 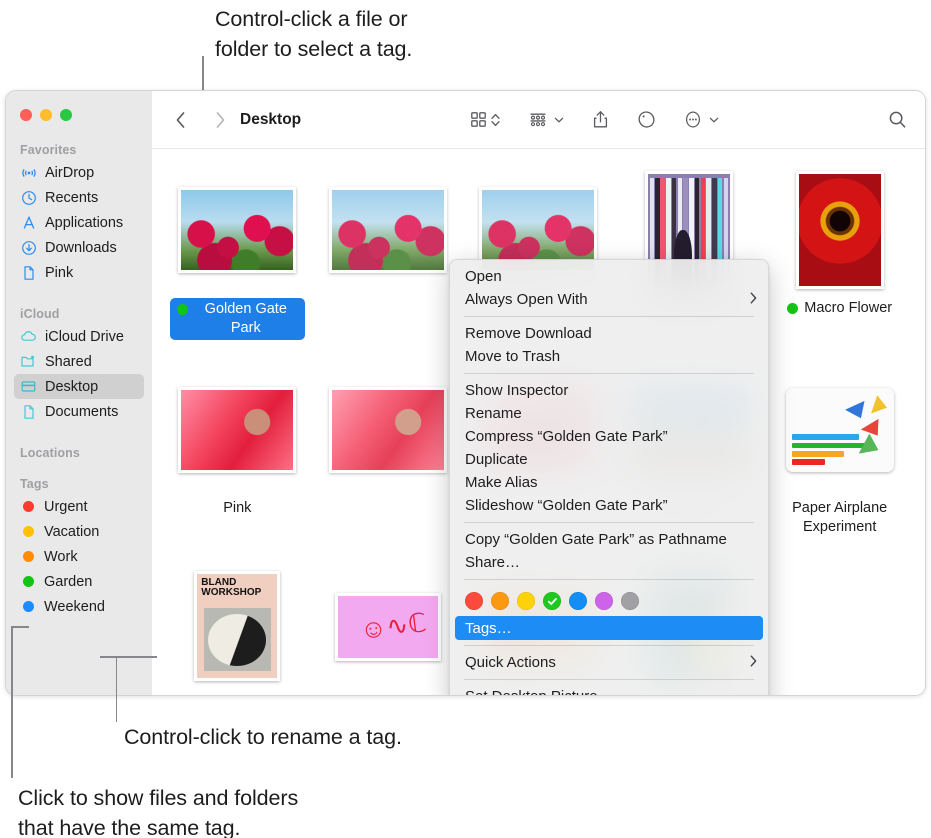 I want to click on menu-item-duplicate: Duplicate, so click(x=609, y=459).